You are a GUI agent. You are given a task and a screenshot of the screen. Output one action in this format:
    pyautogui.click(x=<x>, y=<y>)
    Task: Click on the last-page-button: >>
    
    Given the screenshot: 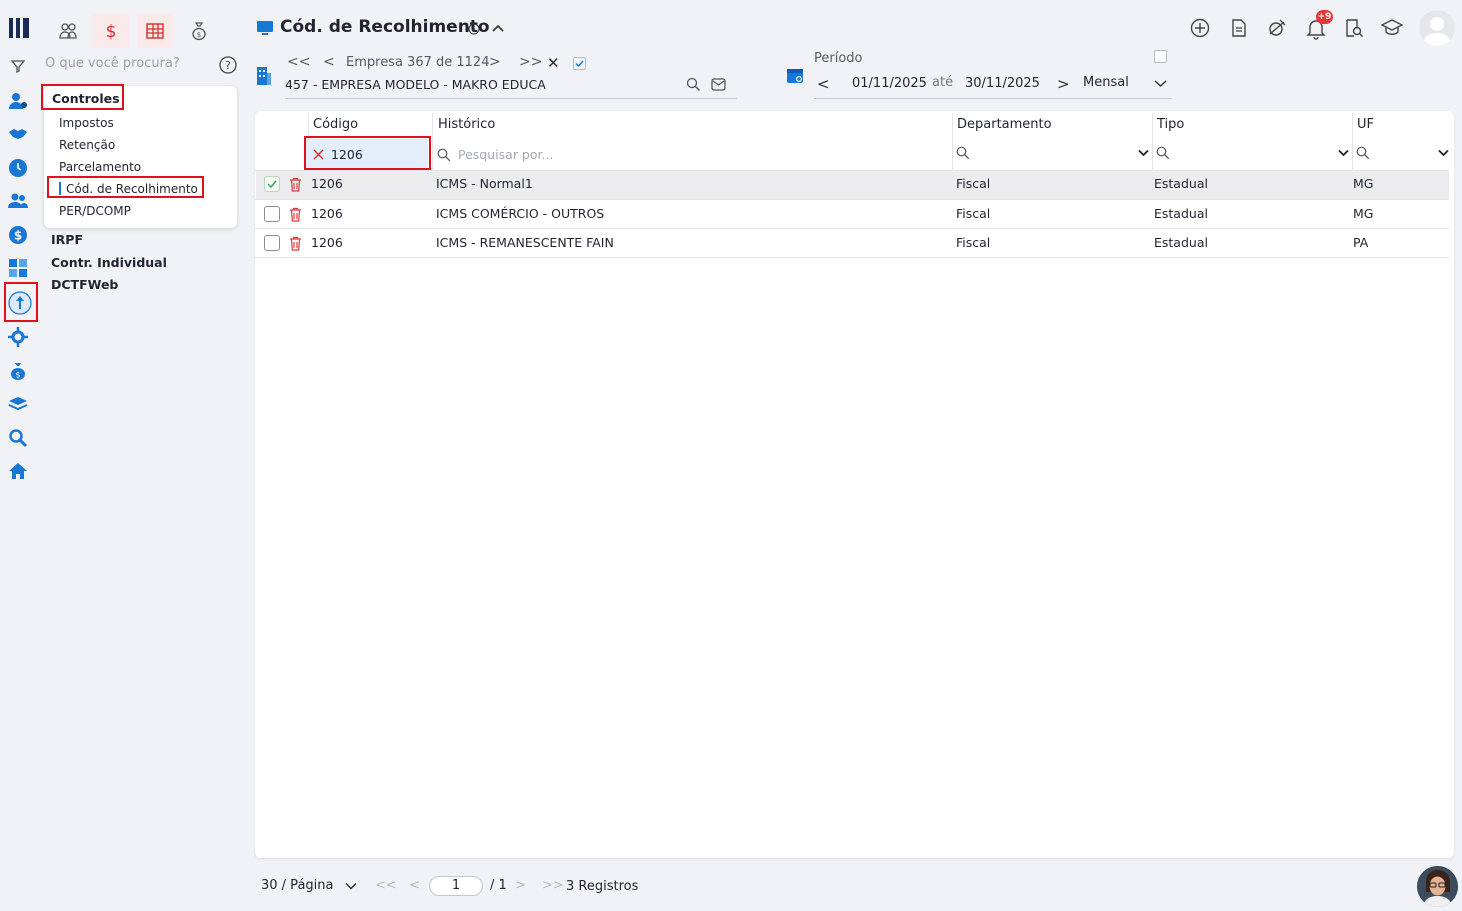 What is the action you would take?
    pyautogui.click(x=553, y=885)
    